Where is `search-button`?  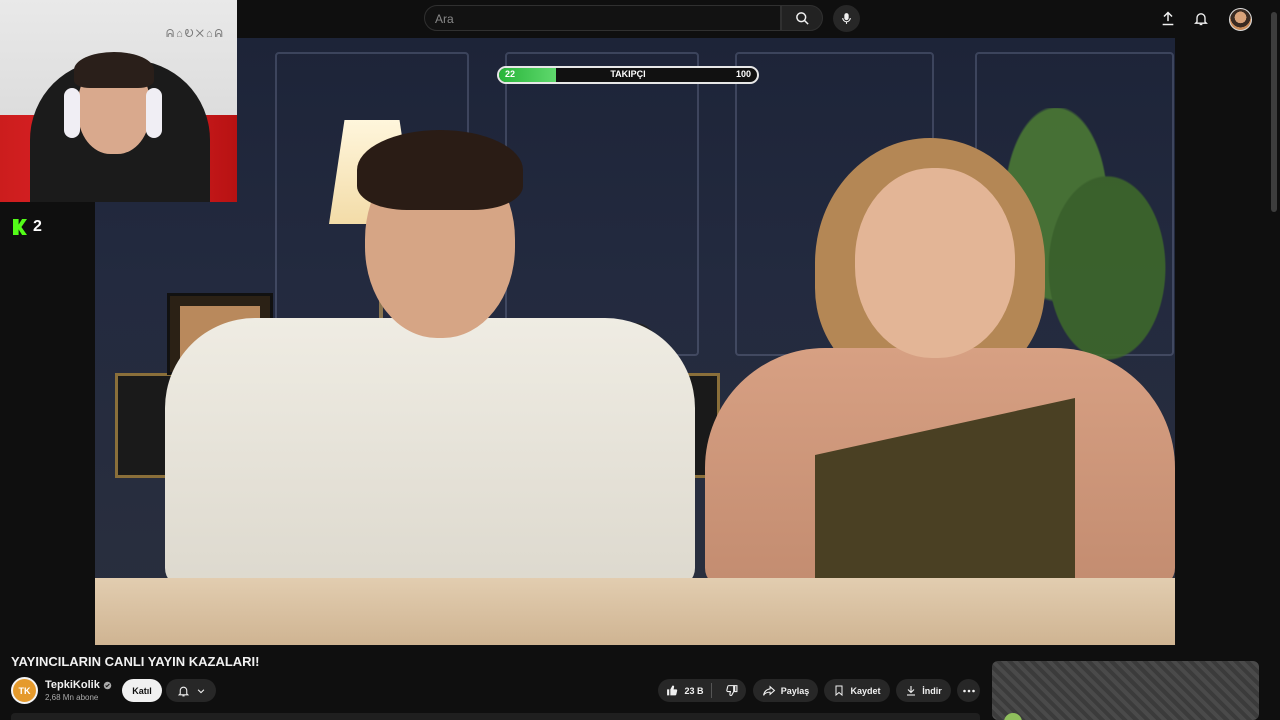
search-button is located at coordinates (802, 18).